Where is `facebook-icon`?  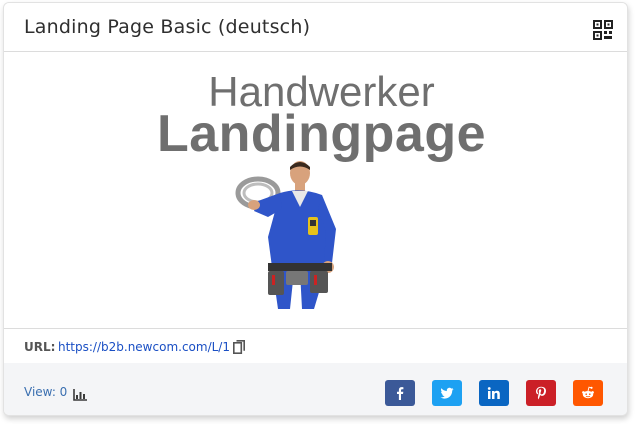
facebook-icon is located at coordinates (400, 393).